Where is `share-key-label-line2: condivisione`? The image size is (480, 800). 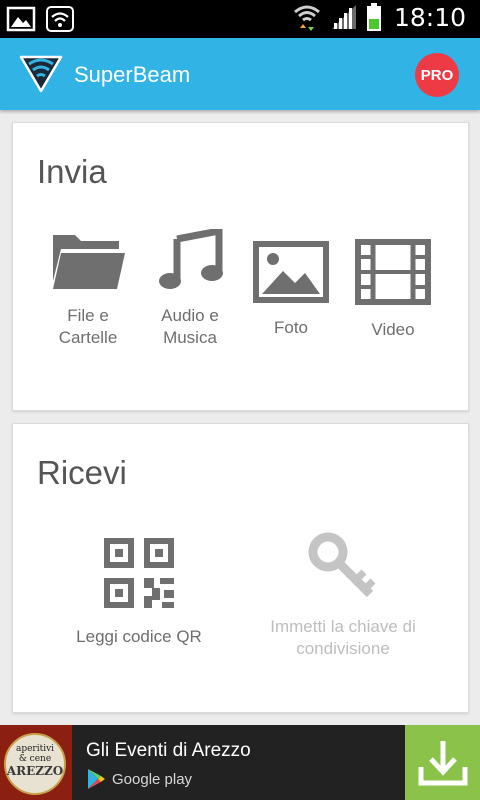
share-key-label-line2: condivisione is located at coordinates (343, 648).